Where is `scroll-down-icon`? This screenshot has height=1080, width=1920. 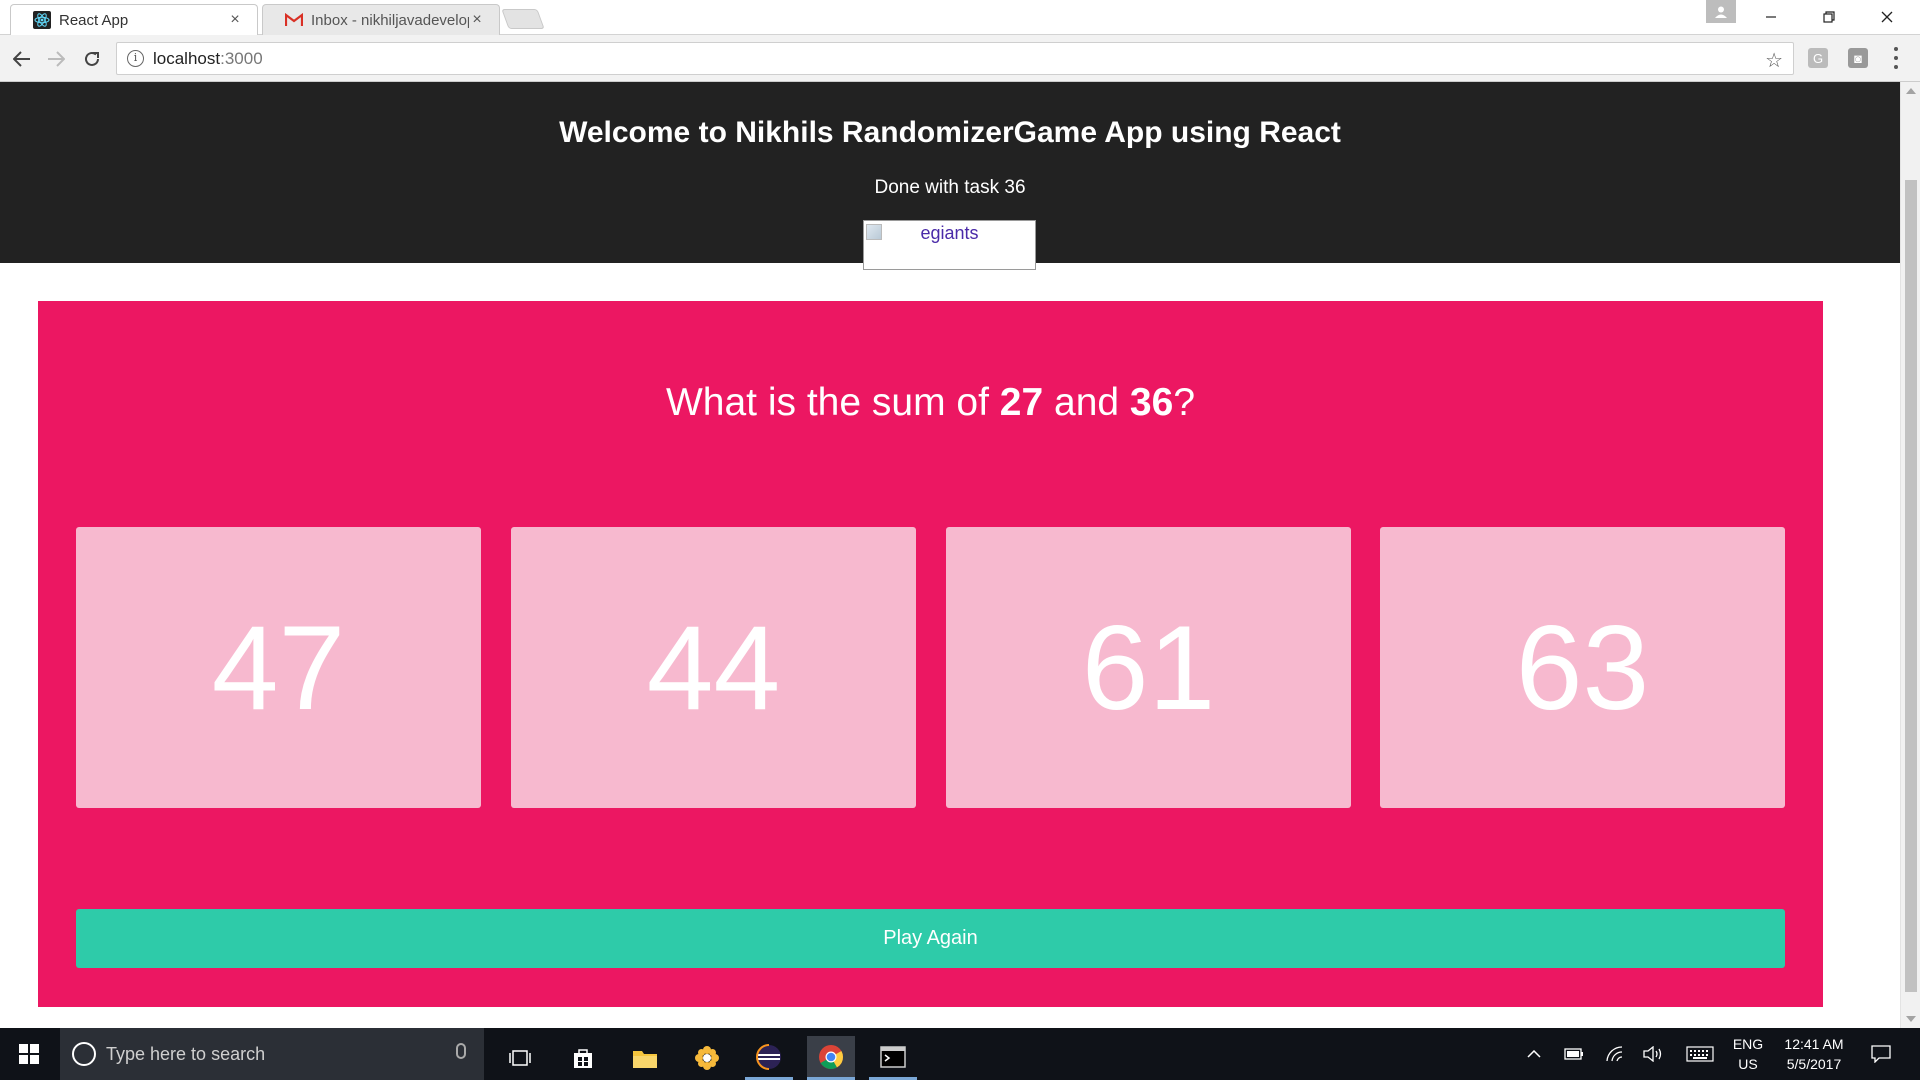 scroll-down-icon is located at coordinates (1911, 1019).